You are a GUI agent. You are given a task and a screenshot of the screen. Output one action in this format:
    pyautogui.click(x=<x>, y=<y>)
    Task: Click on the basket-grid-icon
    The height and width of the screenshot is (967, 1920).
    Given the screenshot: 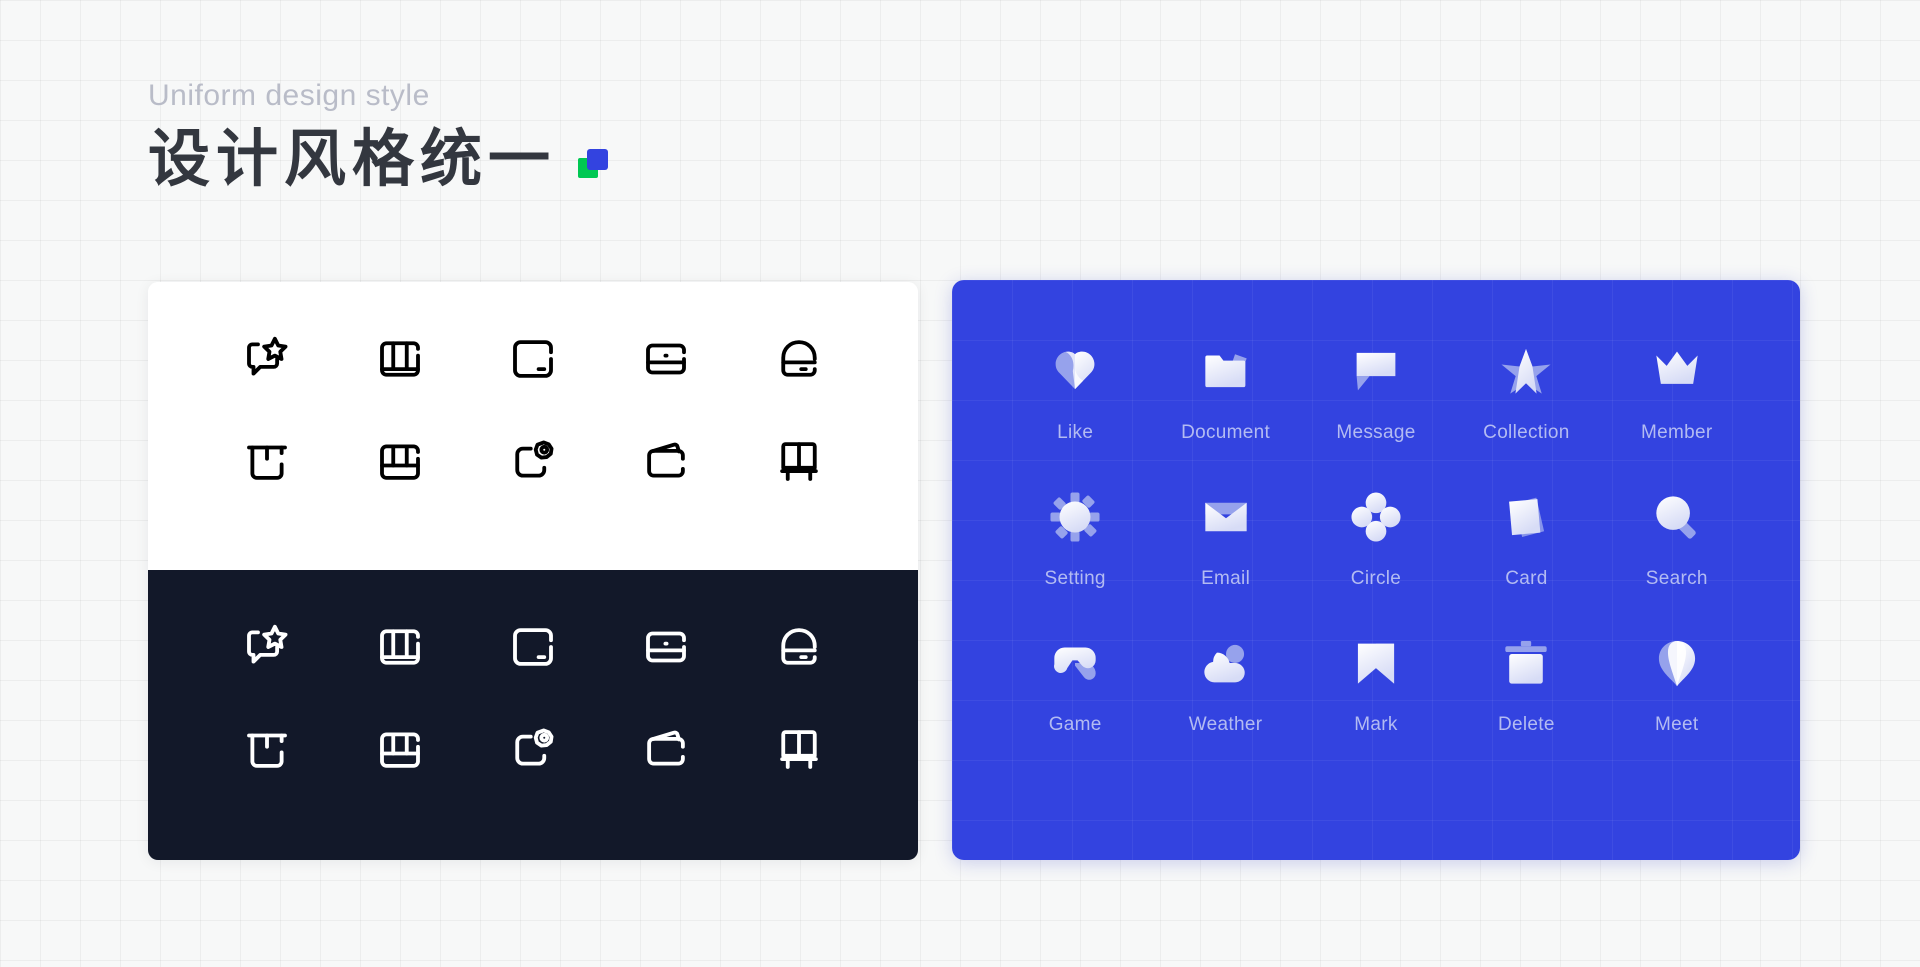 What is the action you would take?
    pyautogui.click(x=400, y=461)
    